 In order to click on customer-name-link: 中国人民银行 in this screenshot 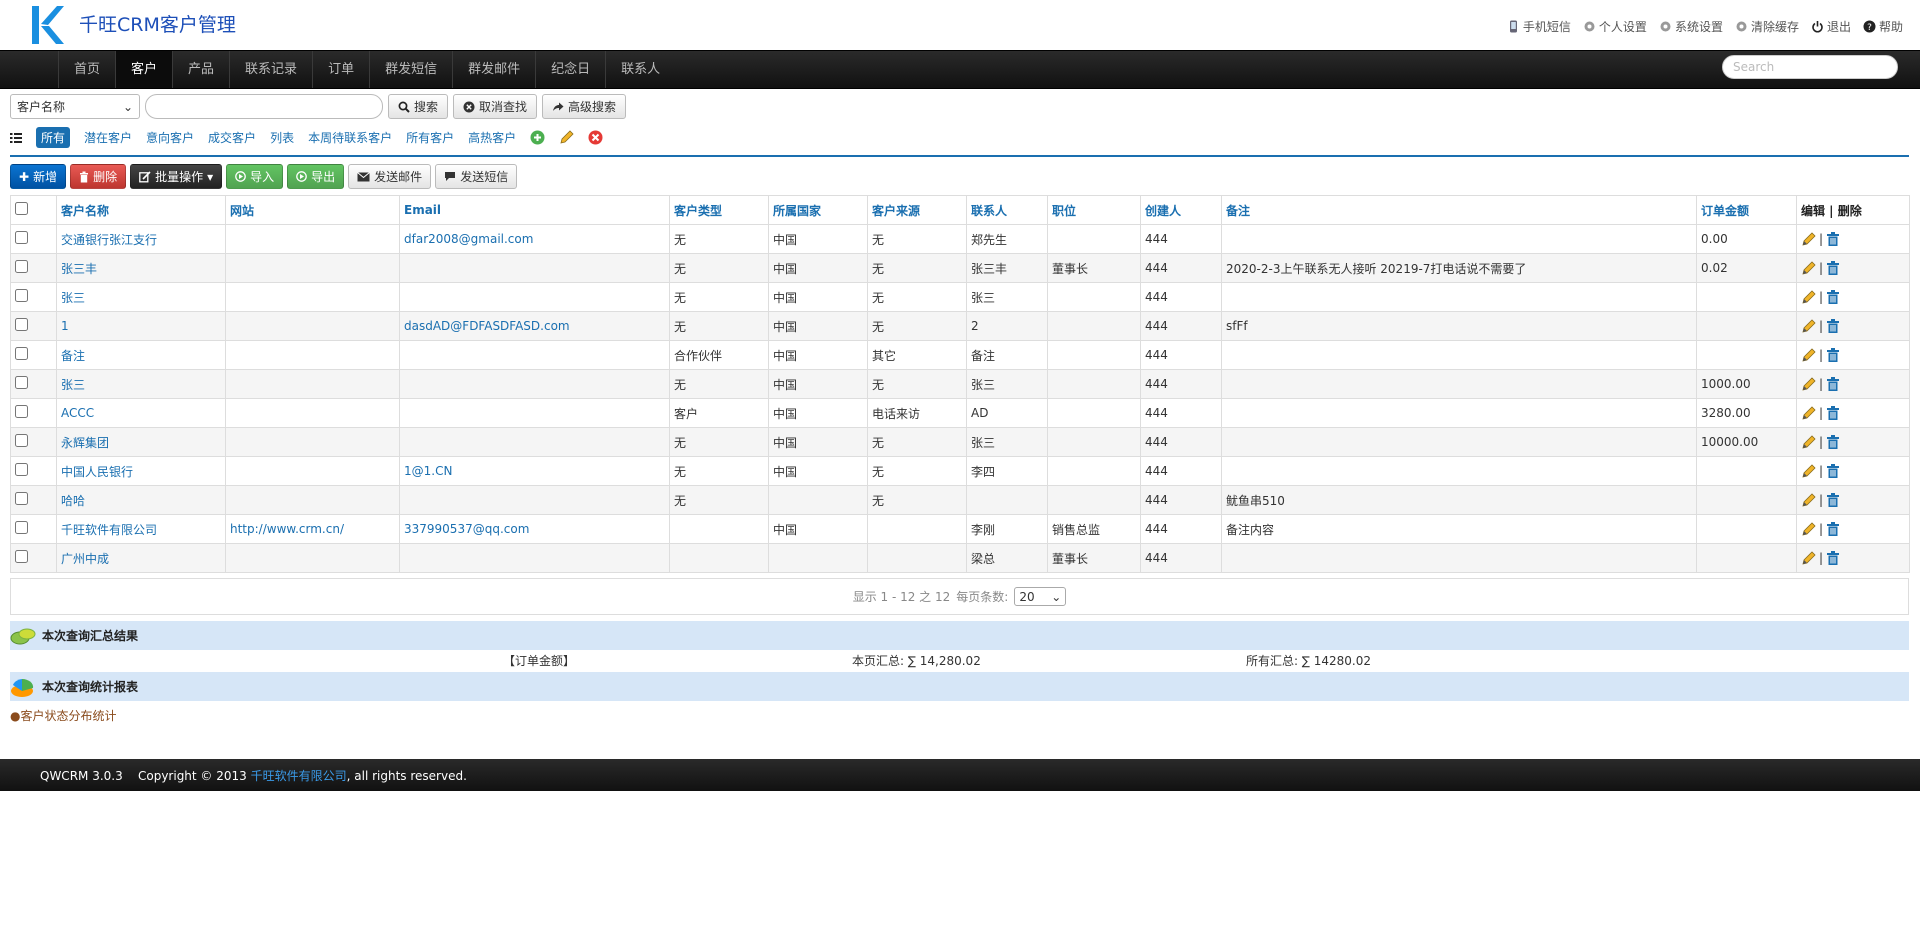, I will do `click(141, 471)`.